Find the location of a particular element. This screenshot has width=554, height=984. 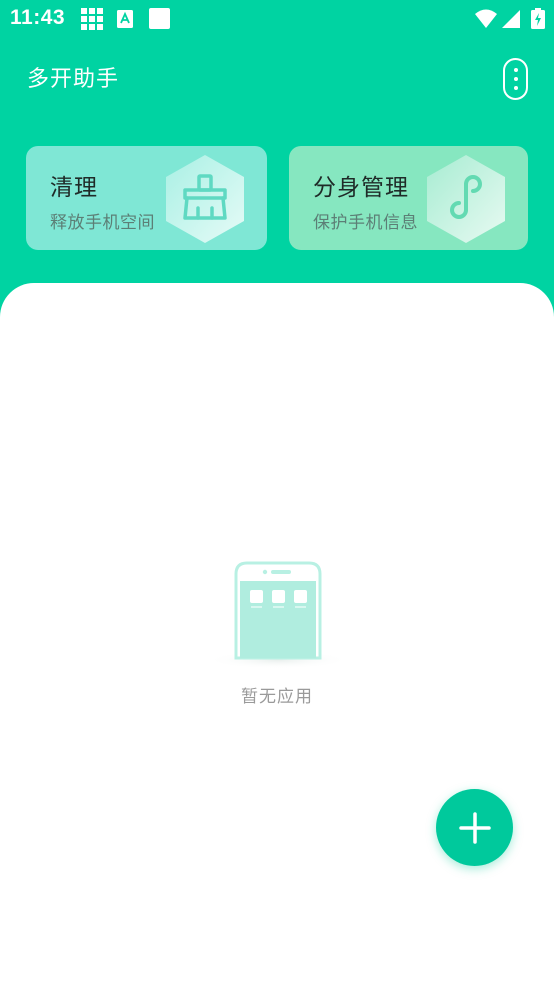

clone-manage-card: 分身管理 保护手机信息 is located at coordinates (408, 198).